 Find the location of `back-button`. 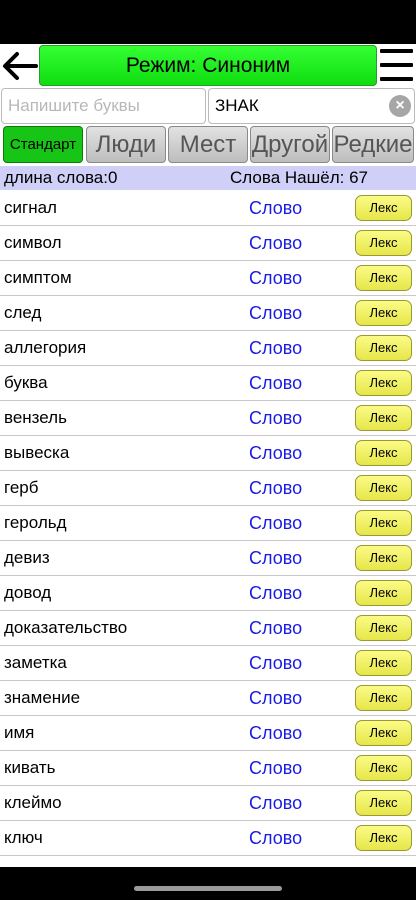

back-button is located at coordinates (20, 66).